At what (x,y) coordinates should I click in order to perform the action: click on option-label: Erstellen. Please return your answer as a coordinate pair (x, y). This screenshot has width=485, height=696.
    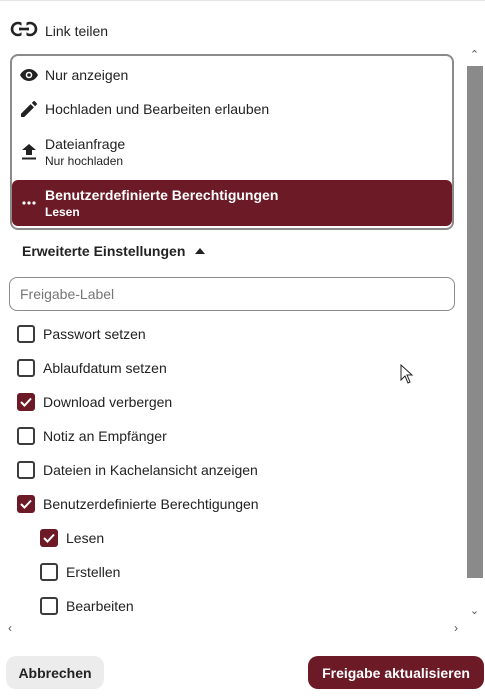
    Looking at the image, I should click on (93, 572).